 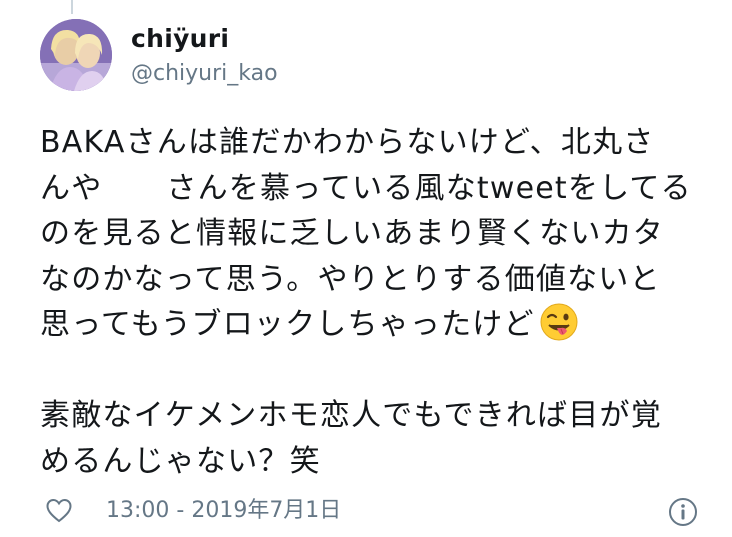 I want to click on paragraph-break, so click(x=380, y=371).